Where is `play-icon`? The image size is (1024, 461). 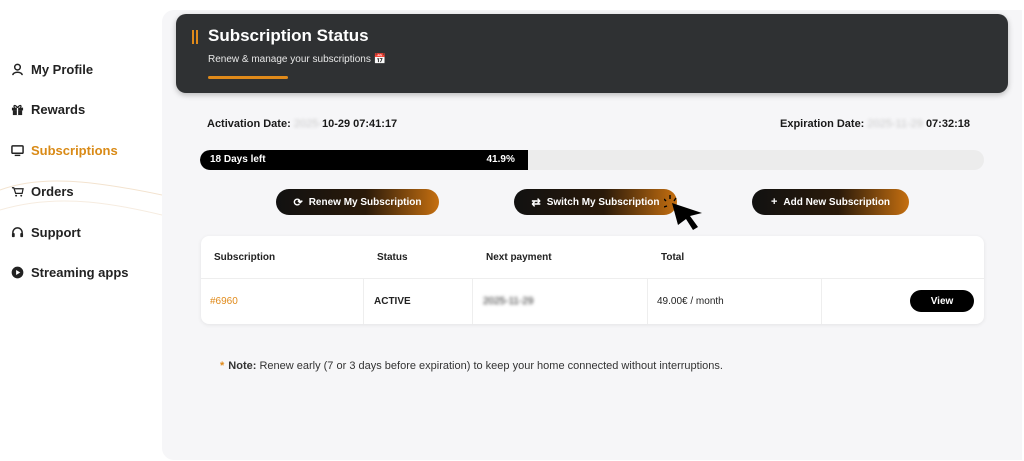
play-icon is located at coordinates (17, 272).